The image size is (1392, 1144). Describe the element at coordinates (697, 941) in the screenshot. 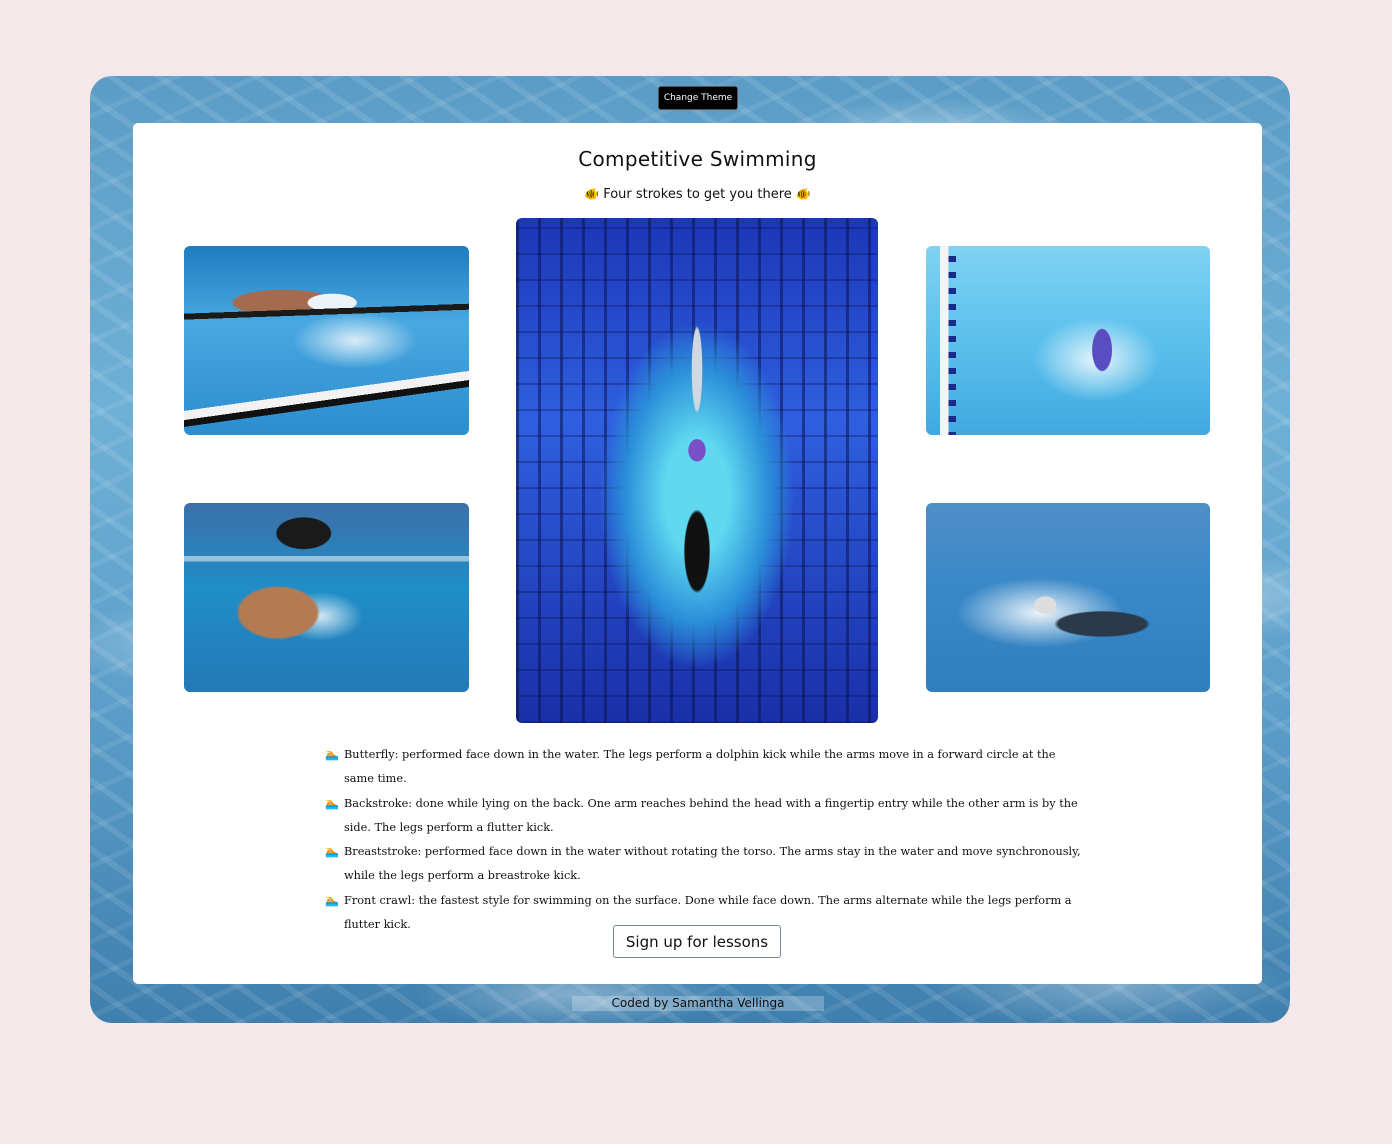

I see `sign-up-button: Sign up for lessons` at that location.